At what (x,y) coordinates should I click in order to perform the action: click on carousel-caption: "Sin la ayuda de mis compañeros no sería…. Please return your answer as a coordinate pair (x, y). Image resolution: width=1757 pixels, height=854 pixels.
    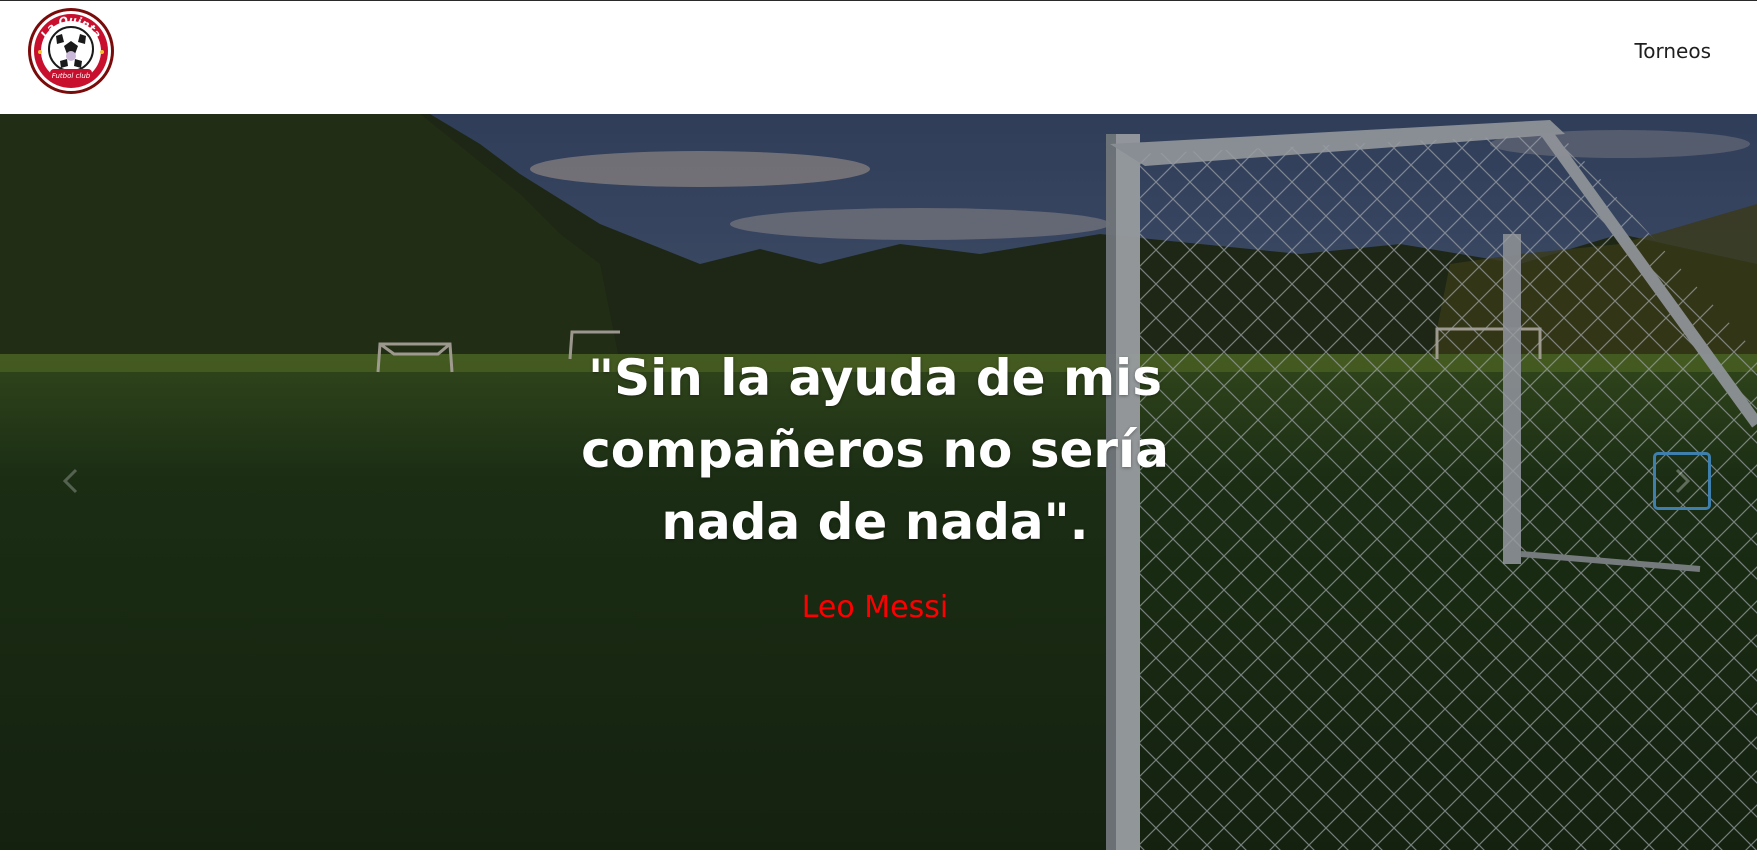
    Looking at the image, I should click on (875, 485).